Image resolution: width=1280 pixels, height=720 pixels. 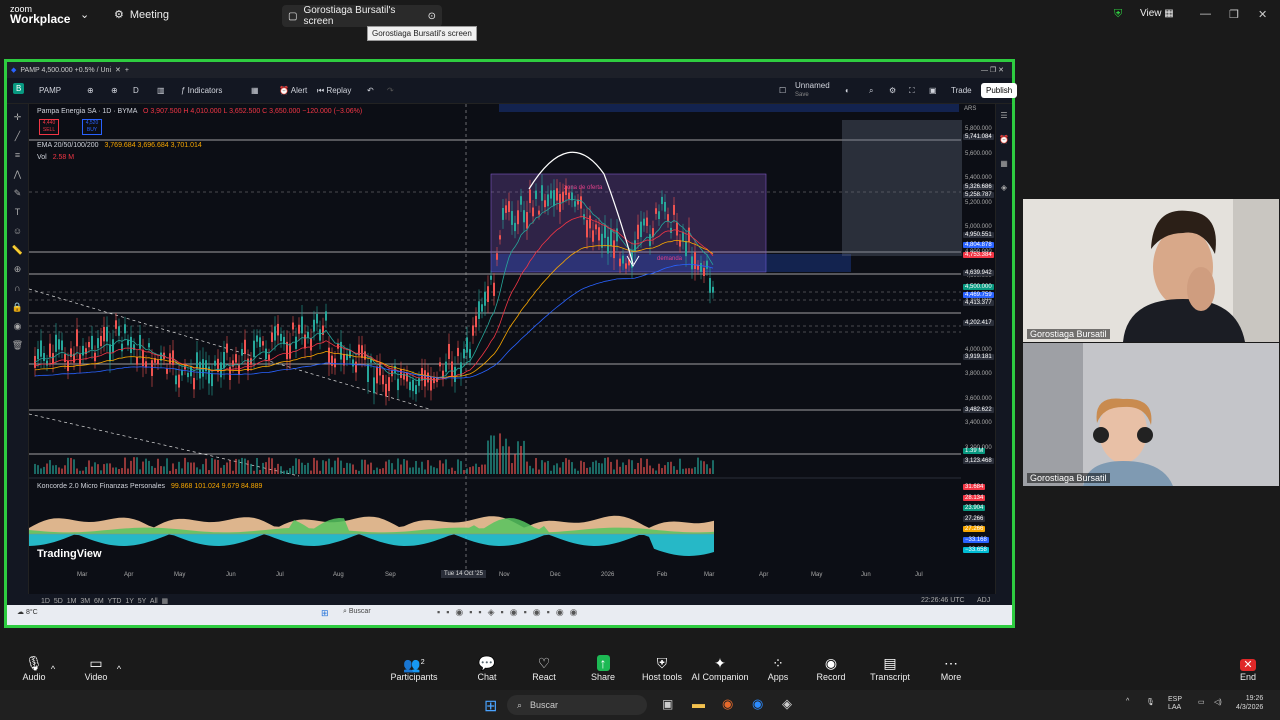 What do you see at coordinates (45, 601) in the screenshot?
I see `period-1d: 1D` at bounding box center [45, 601].